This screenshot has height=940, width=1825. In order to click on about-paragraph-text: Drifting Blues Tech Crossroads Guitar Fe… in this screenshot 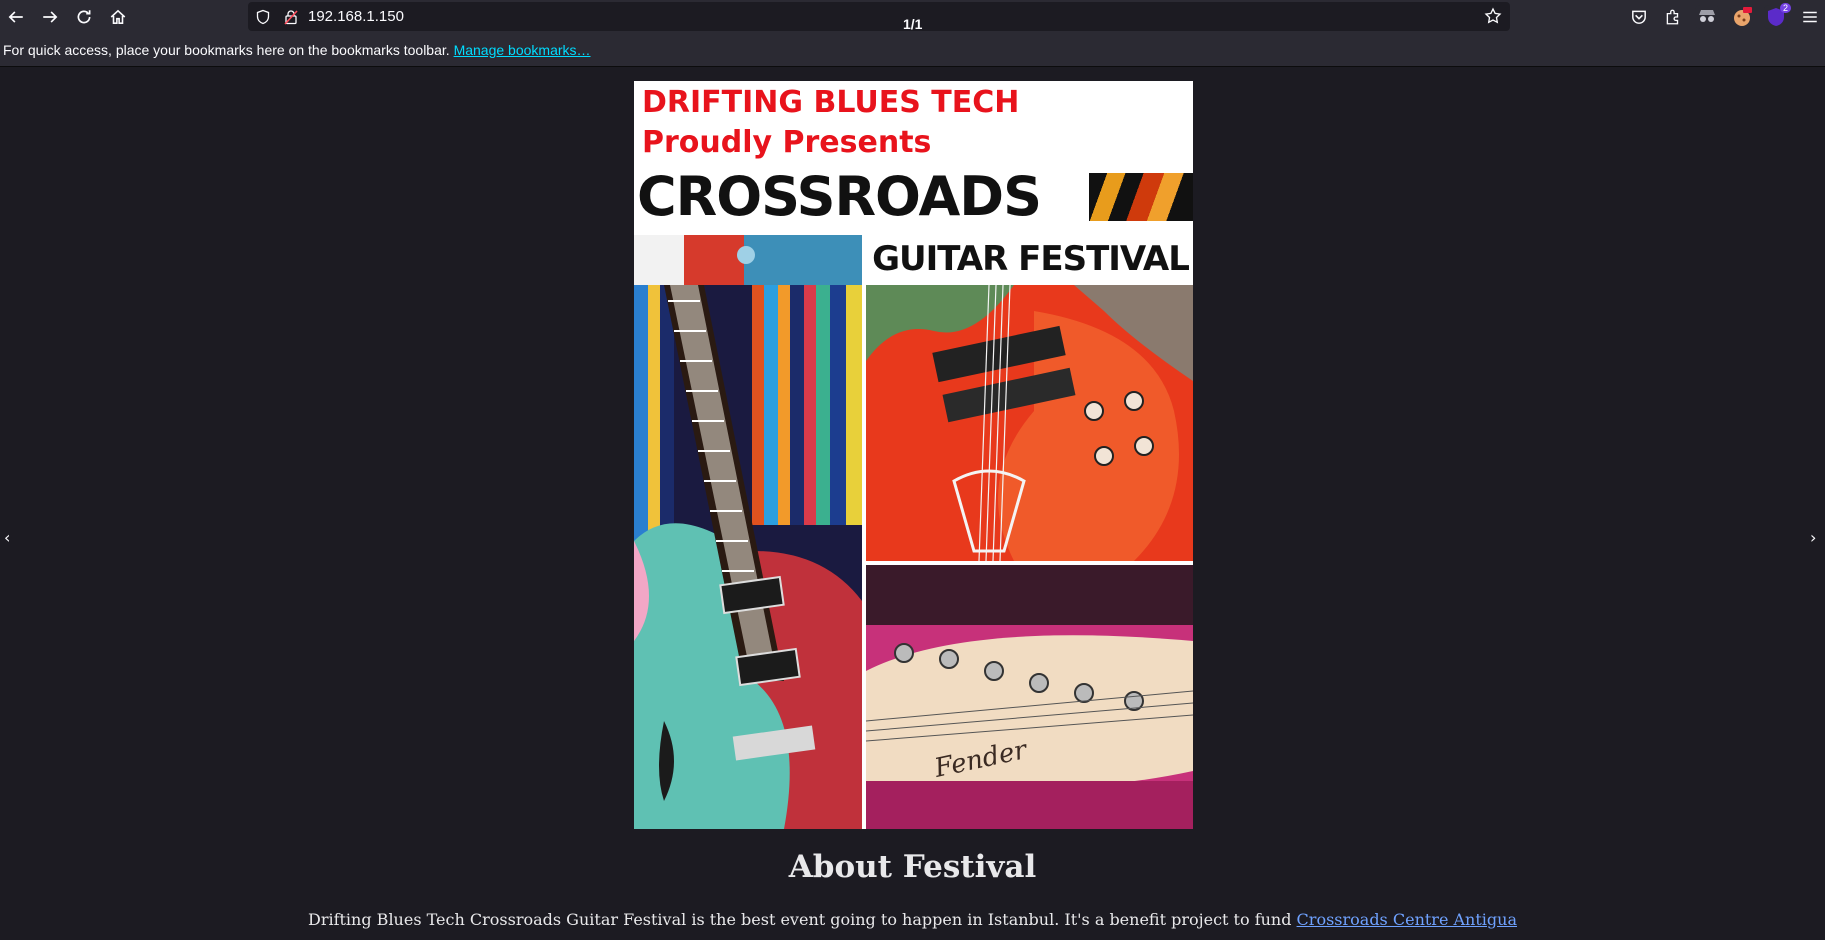, I will do `click(802, 919)`.